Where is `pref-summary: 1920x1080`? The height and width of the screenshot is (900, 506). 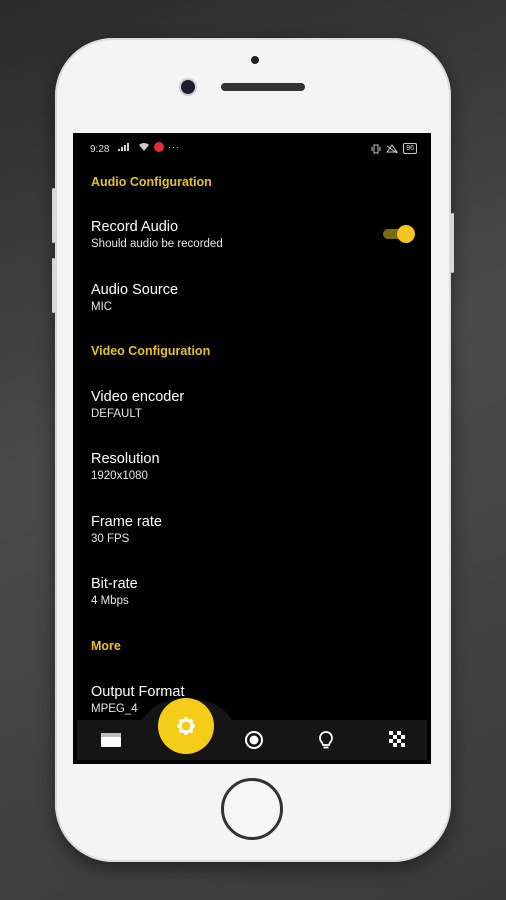 pref-summary: 1920x1080 is located at coordinates (119, 476).